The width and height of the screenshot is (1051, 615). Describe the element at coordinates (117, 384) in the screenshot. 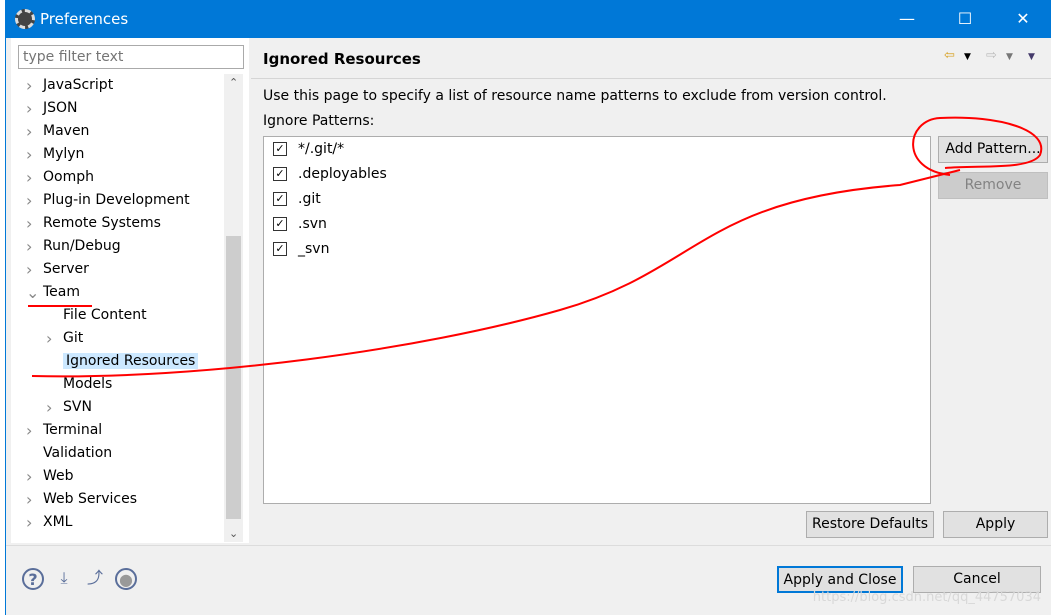

I see `tree-item: Models` at that location.